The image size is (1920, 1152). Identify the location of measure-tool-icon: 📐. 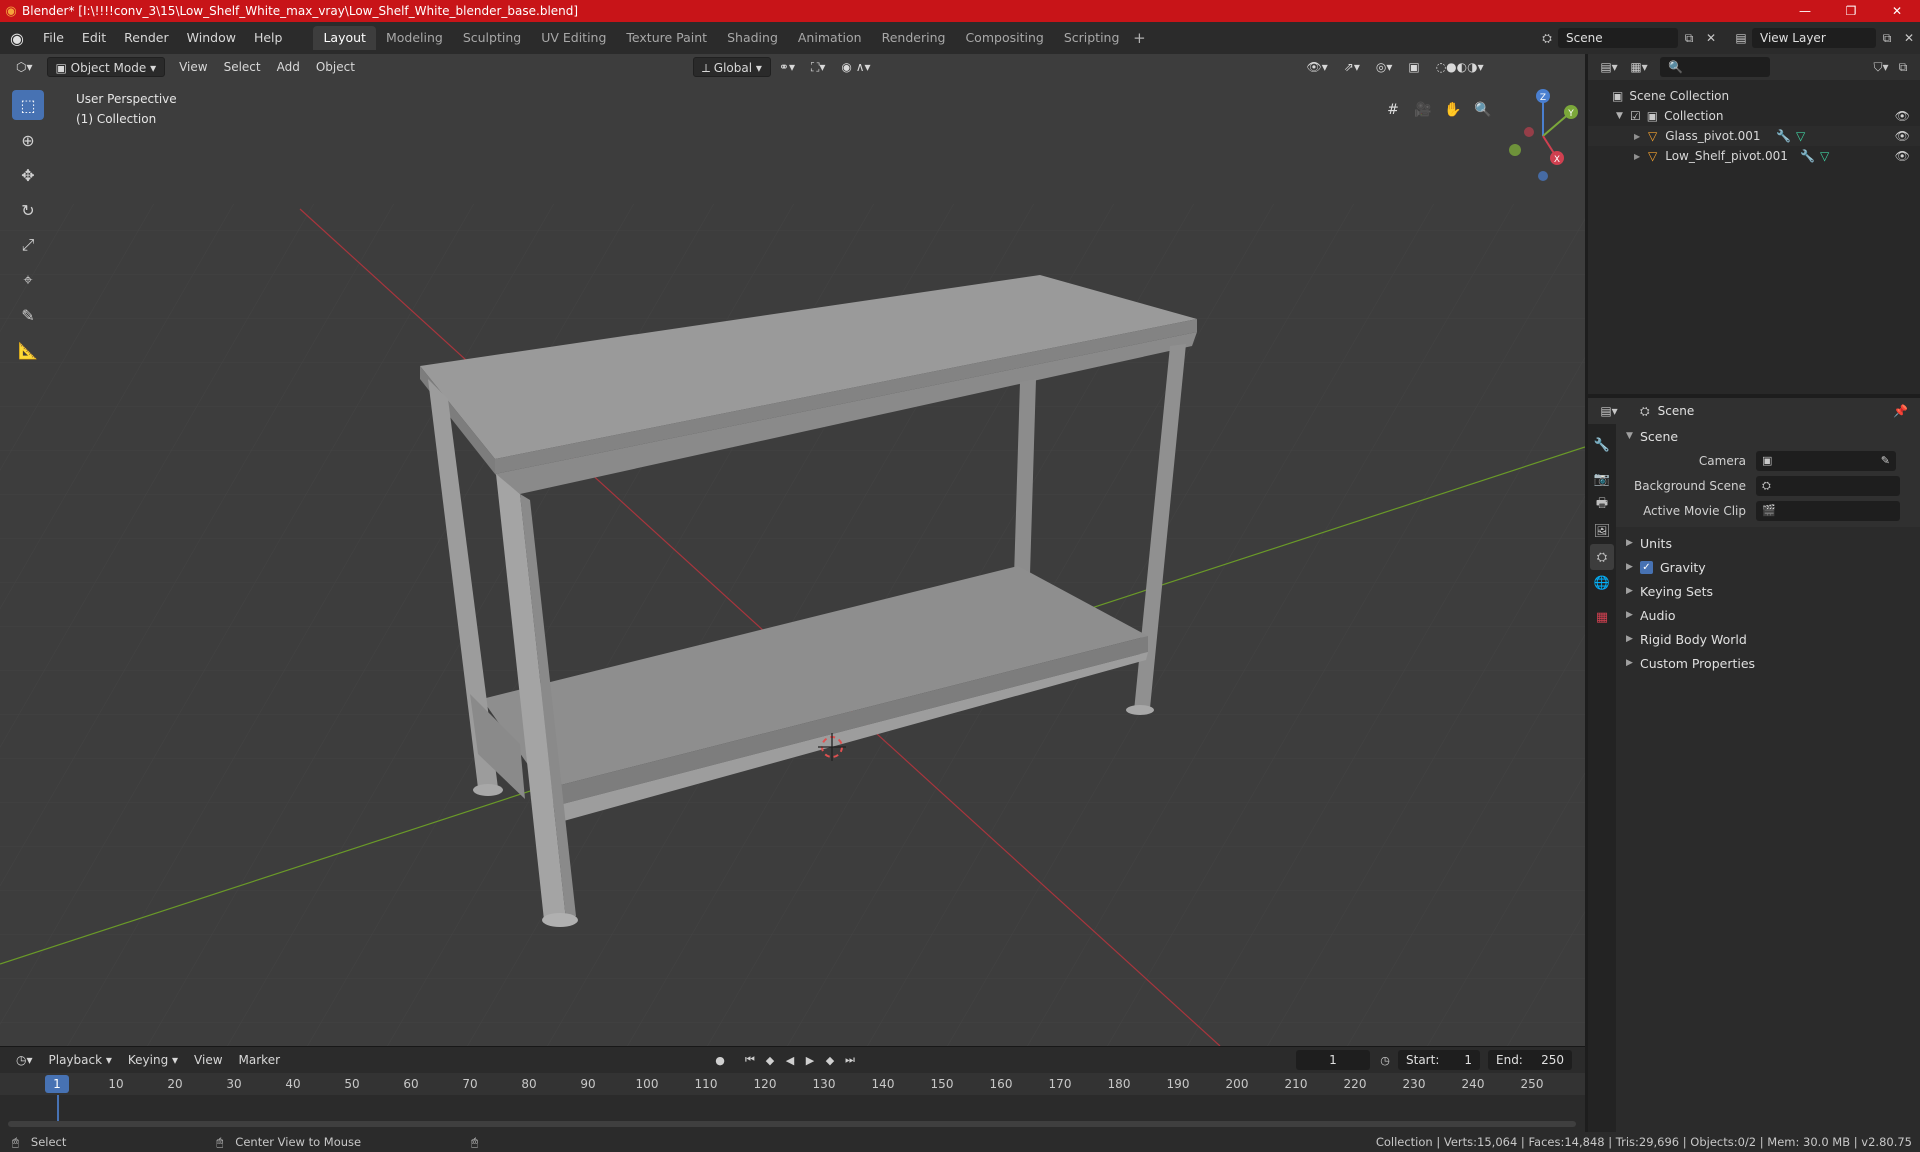
(28, 350).